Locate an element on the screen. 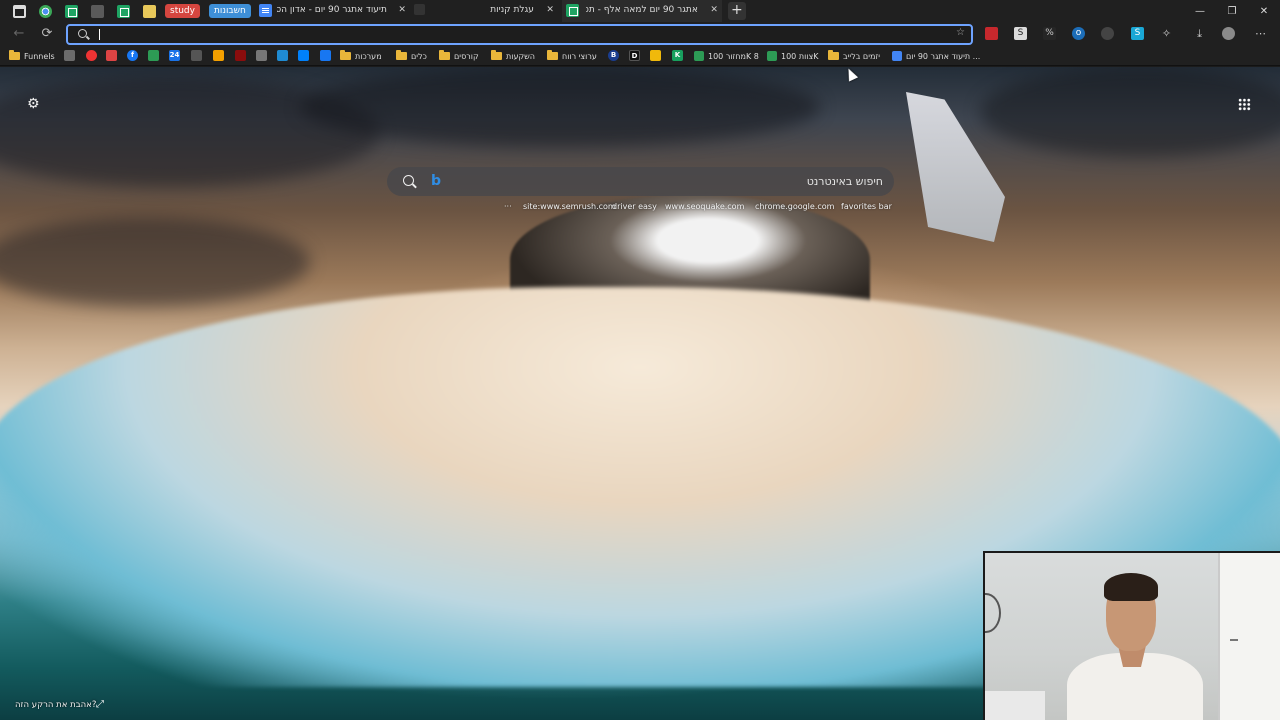  bookmark-folder-courses: קורסים is located at coordinates (459, 56).